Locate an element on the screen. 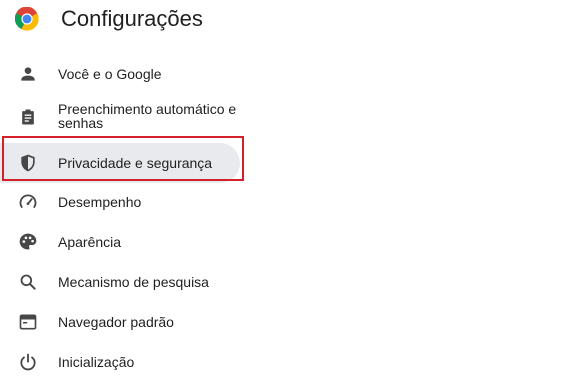  person-icon is located at coordinates (28, 74).